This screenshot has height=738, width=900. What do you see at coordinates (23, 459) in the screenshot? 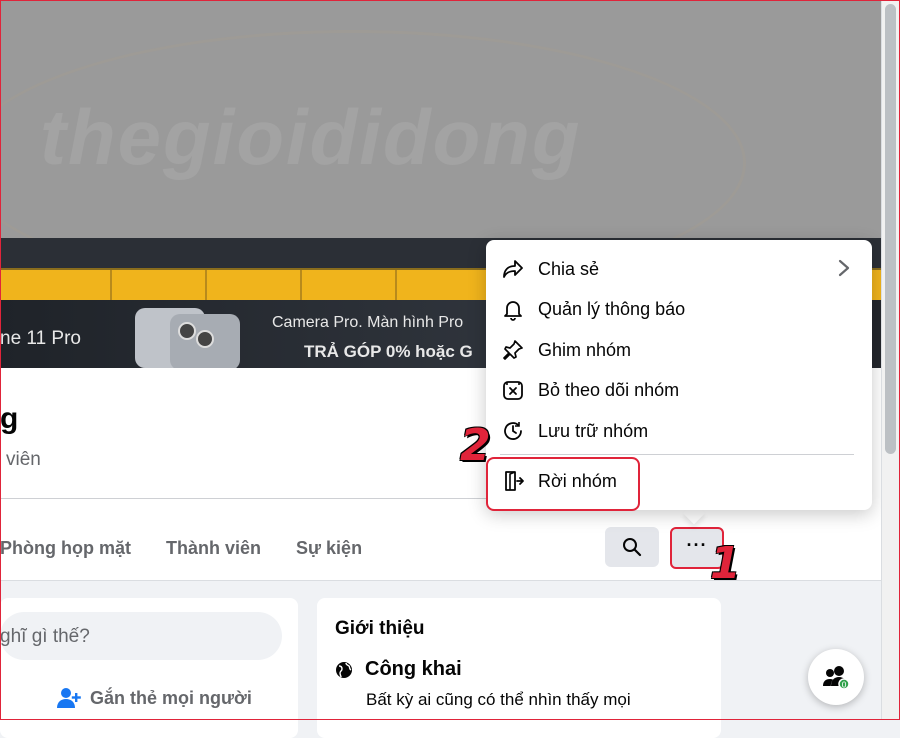
I see `group-member-count: viên` at bounding box center [23, 459].